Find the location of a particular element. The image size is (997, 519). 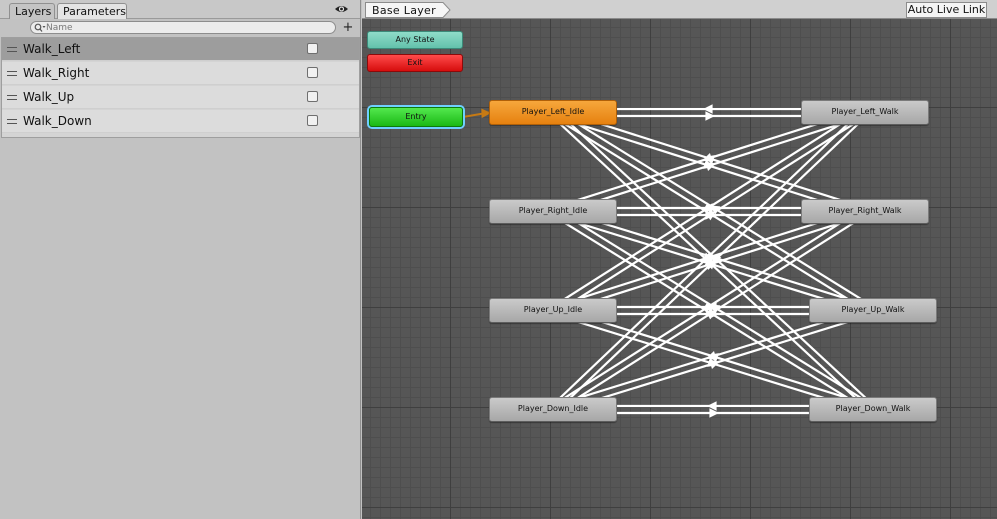

state-player-down-idle: Player_Down_Idle is located at coordinates (553, 409).